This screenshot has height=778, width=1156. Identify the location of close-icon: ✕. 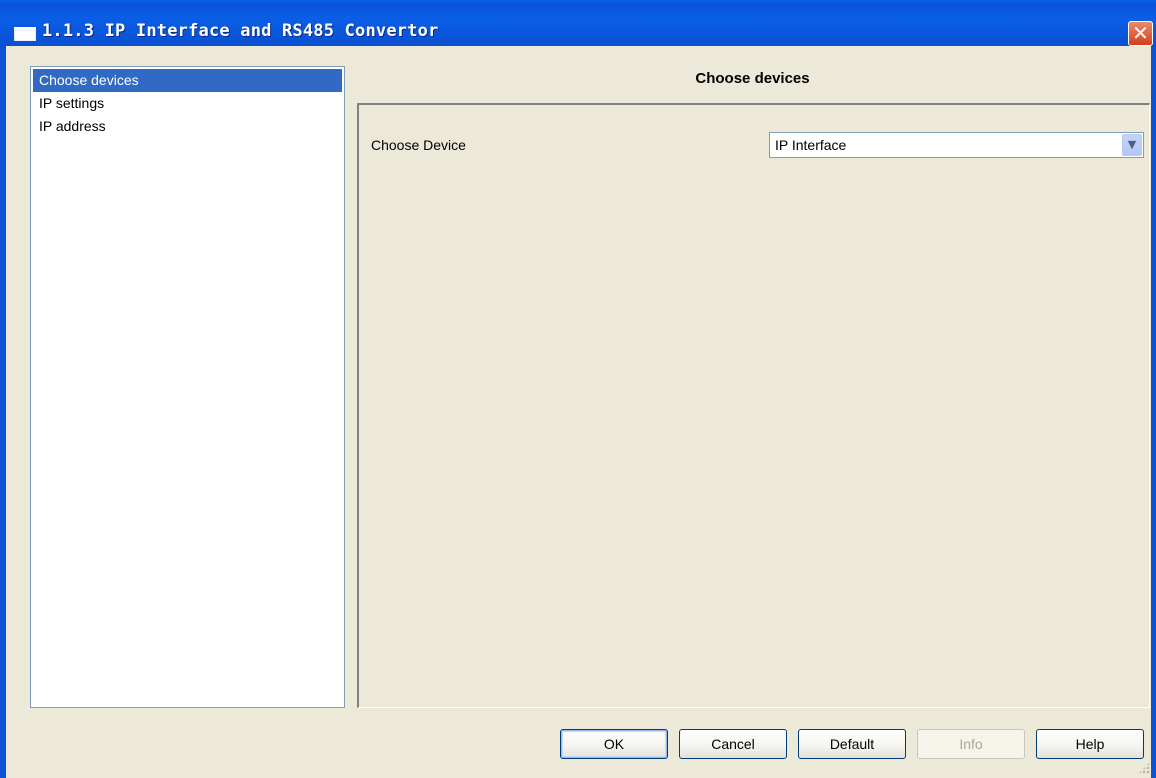
(1140, 33).